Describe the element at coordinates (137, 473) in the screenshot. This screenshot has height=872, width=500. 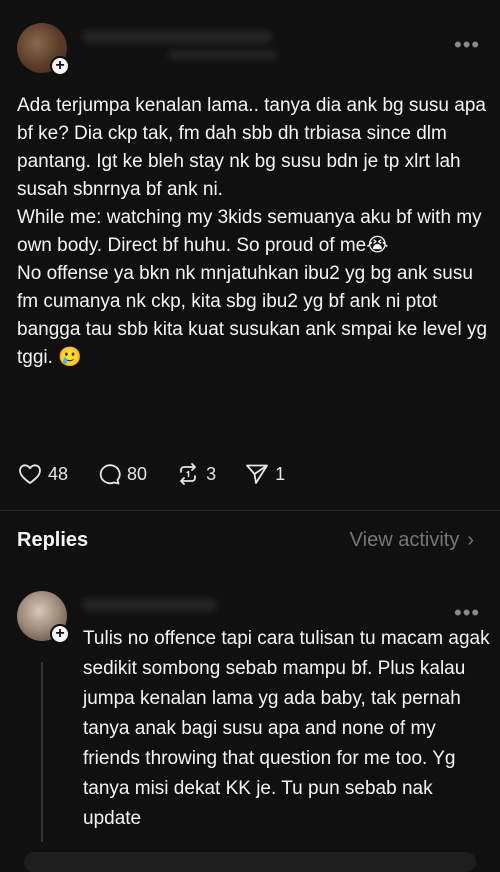
I see `comment-count: 80` at that location.